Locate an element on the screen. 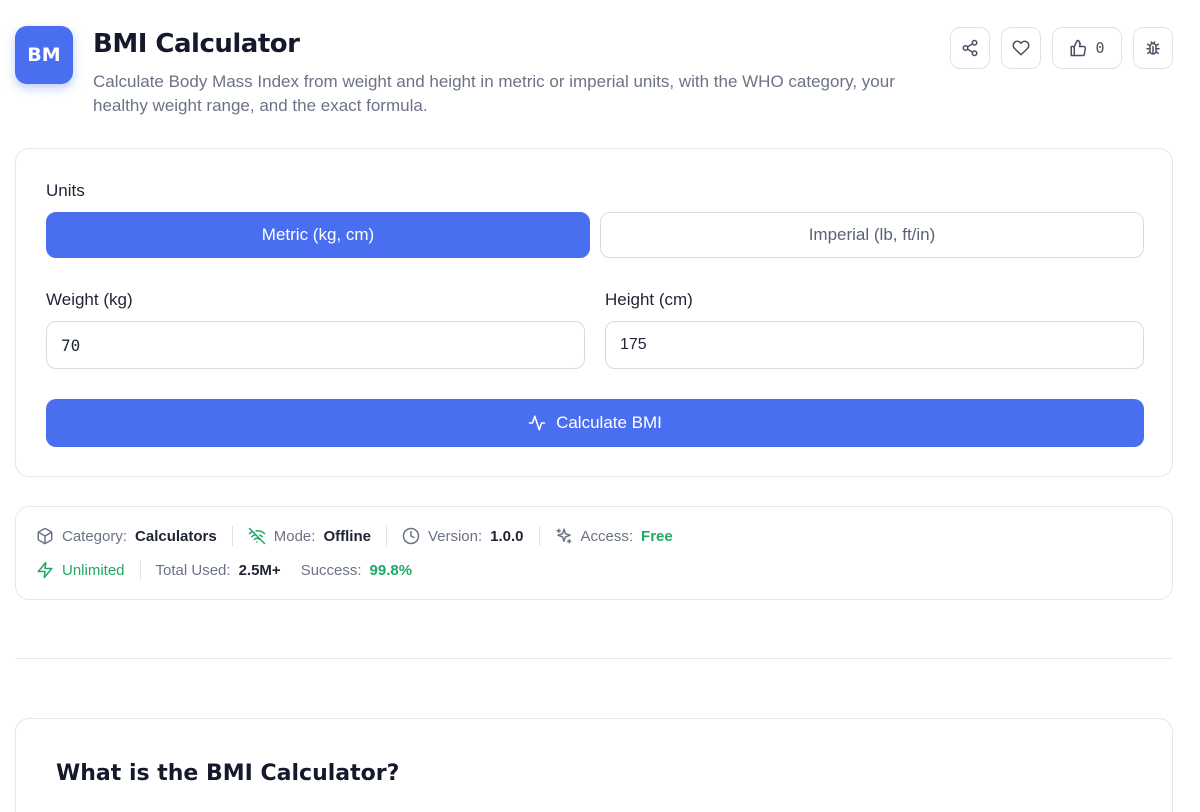  page-title: BMI Calculator is located at coordinates (196, 44).